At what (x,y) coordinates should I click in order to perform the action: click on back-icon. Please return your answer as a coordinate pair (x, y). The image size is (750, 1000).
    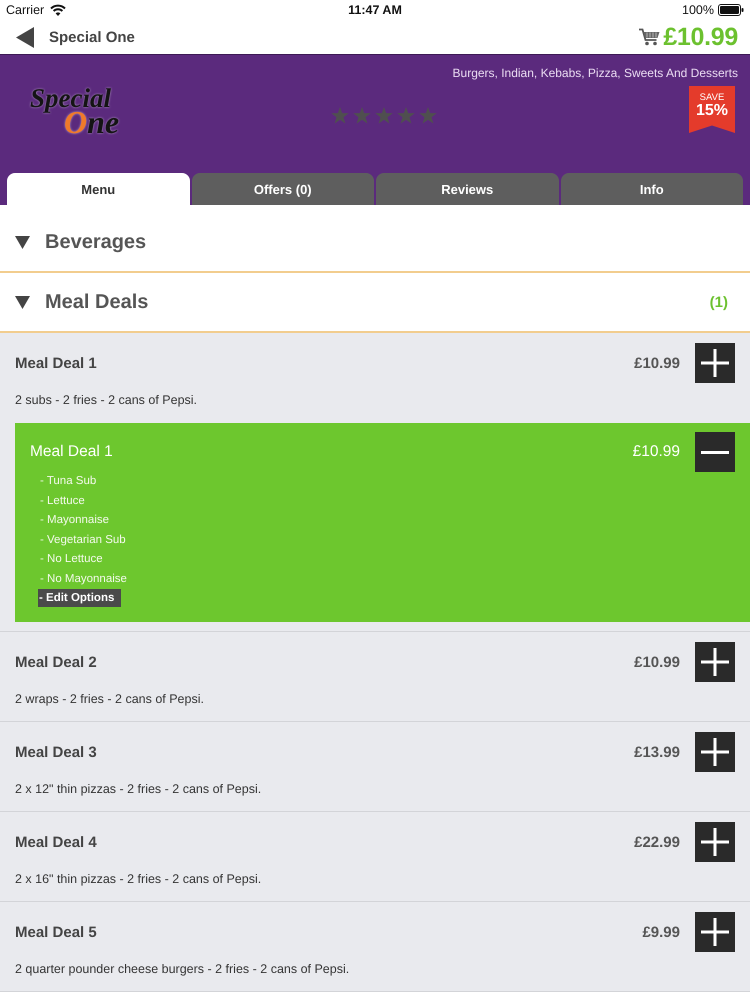
    Looking at the image, I should click on (25, 37).